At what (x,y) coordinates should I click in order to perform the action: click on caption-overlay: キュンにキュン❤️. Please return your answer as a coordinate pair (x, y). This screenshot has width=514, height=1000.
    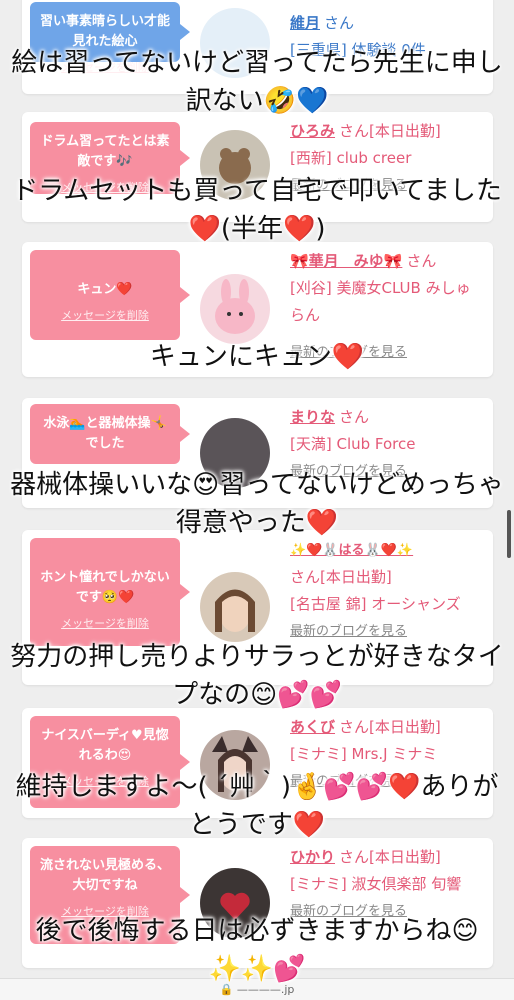
    Looking at the image, I should click on (257, 357).